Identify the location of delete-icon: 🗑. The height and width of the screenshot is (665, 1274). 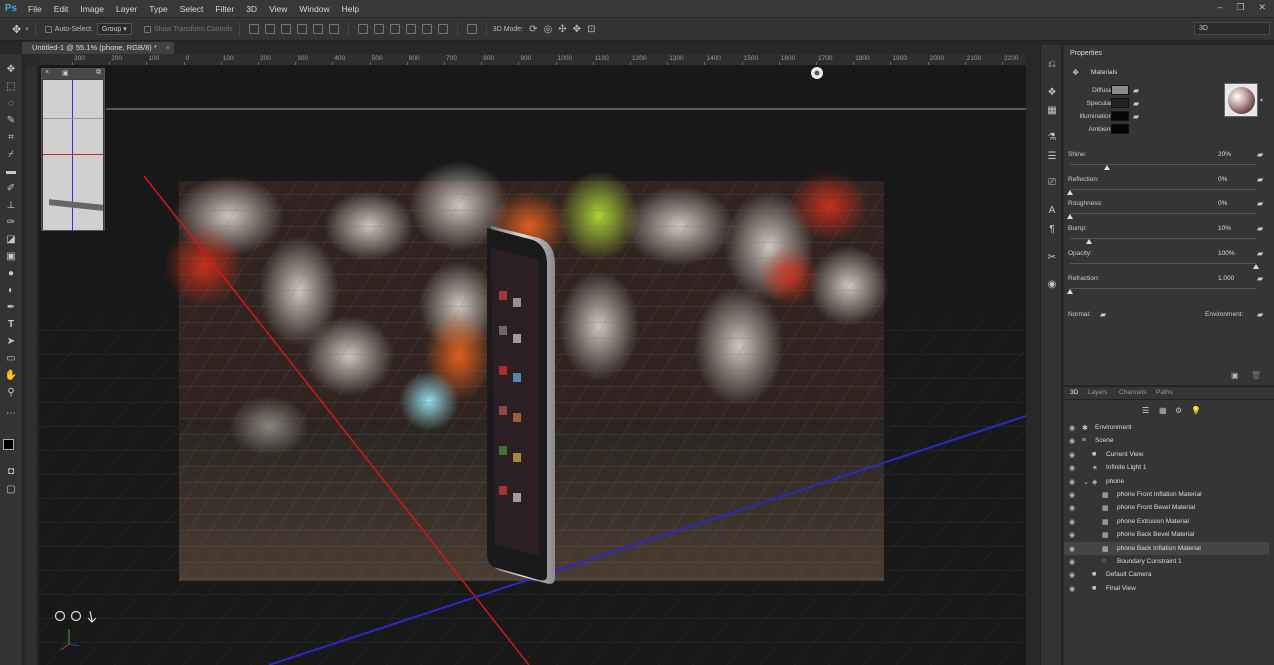
(1256, 375).